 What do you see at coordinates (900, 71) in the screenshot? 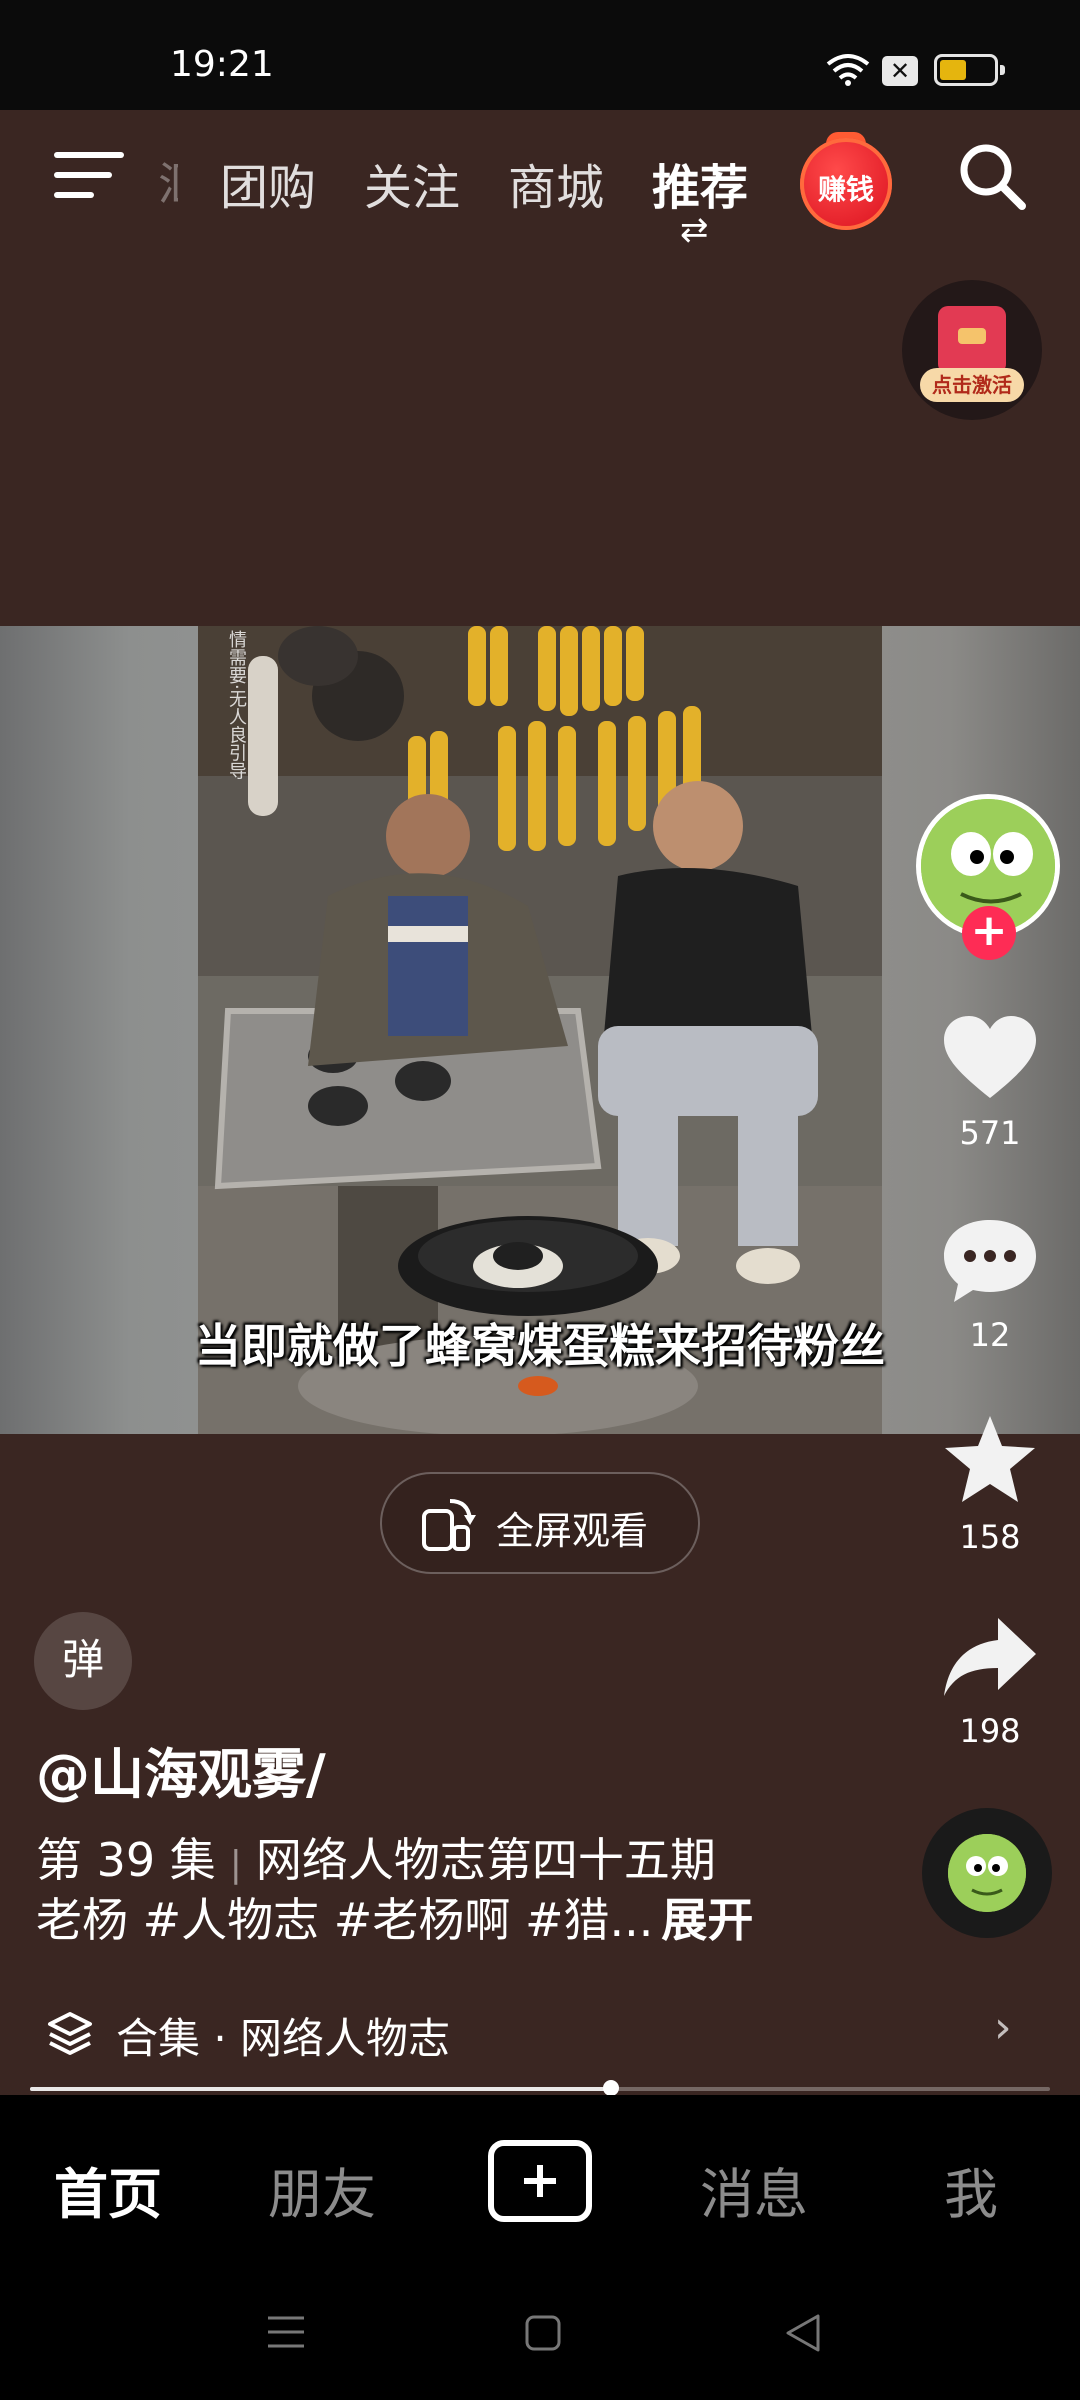
I see `sim-off-icon: ✕` at bounding box center [900, 71].